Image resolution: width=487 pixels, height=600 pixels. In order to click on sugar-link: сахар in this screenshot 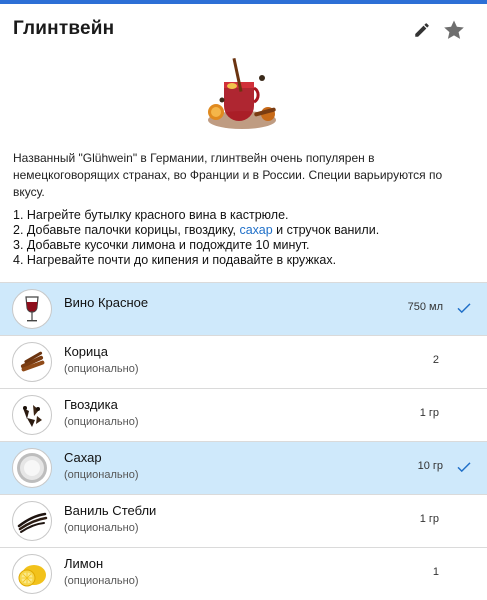, I will do `click(255, 230)`.